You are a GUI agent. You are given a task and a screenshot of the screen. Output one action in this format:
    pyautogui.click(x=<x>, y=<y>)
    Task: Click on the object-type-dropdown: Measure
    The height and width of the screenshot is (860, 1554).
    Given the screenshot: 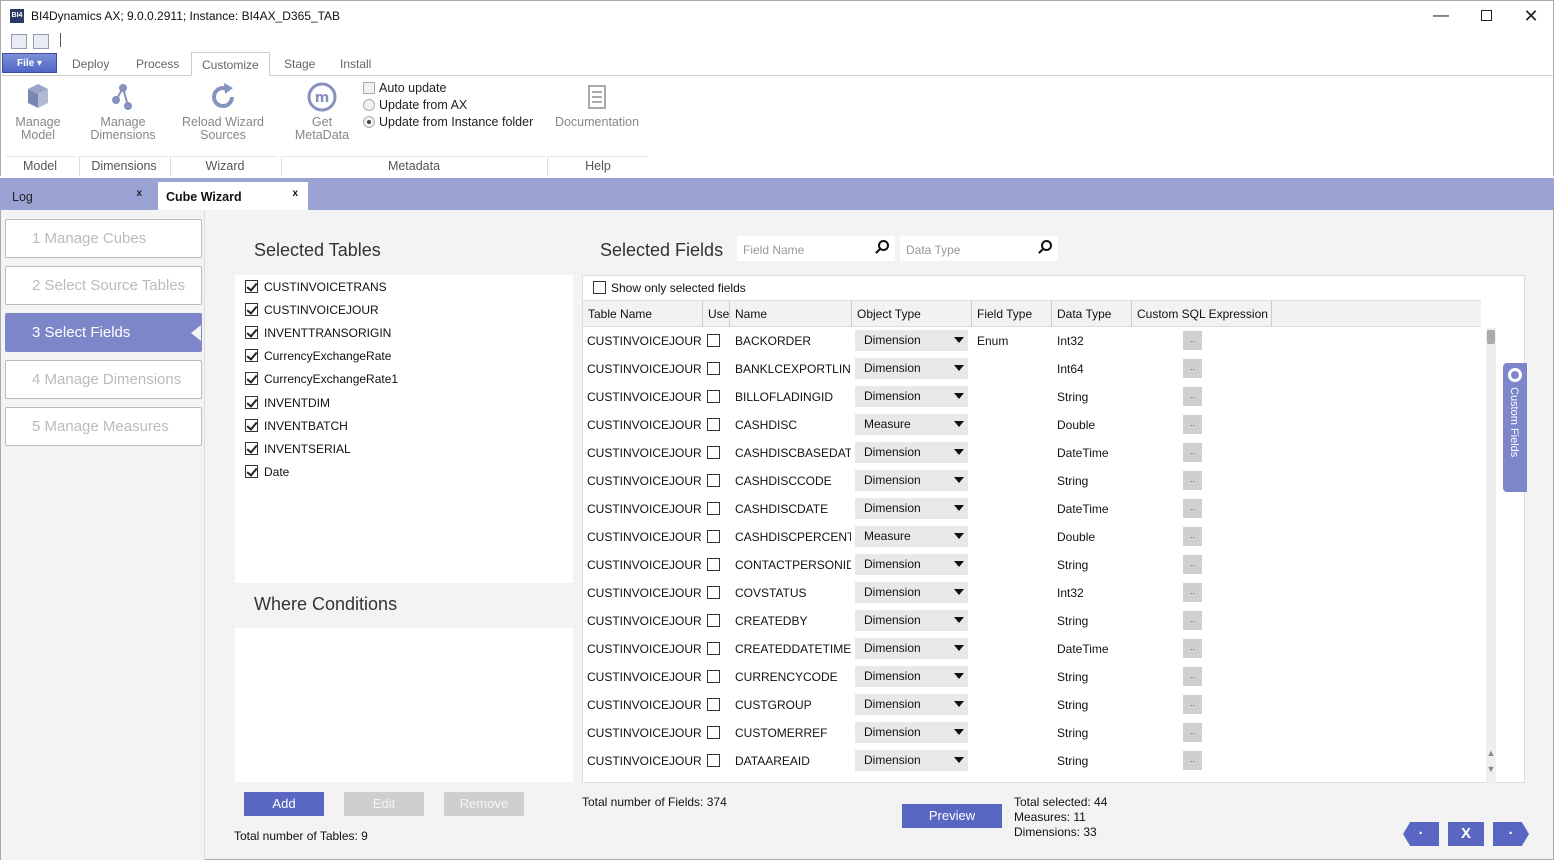 What is the action you would take?
    pyautogui.click(x=911, y=424)
    